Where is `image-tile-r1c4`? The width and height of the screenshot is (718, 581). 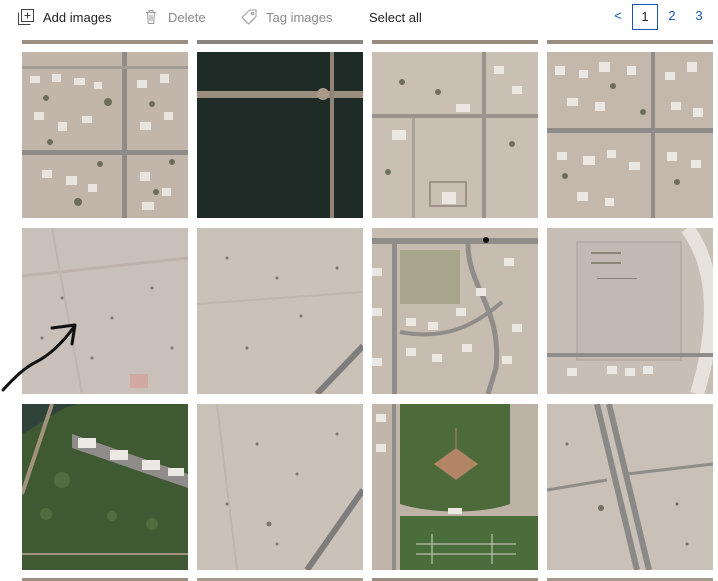 image-tile-r1c4 is located at coordinates (630, 135).